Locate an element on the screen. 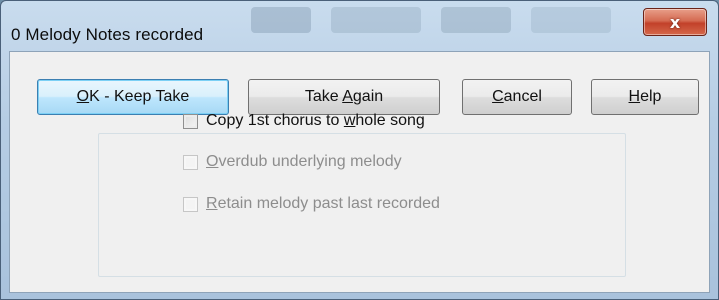 The height and width of the screenshot is (300, 719). option-copy-chorus: Copy 1st chorus to whole song is located at coordinates (304, 121).